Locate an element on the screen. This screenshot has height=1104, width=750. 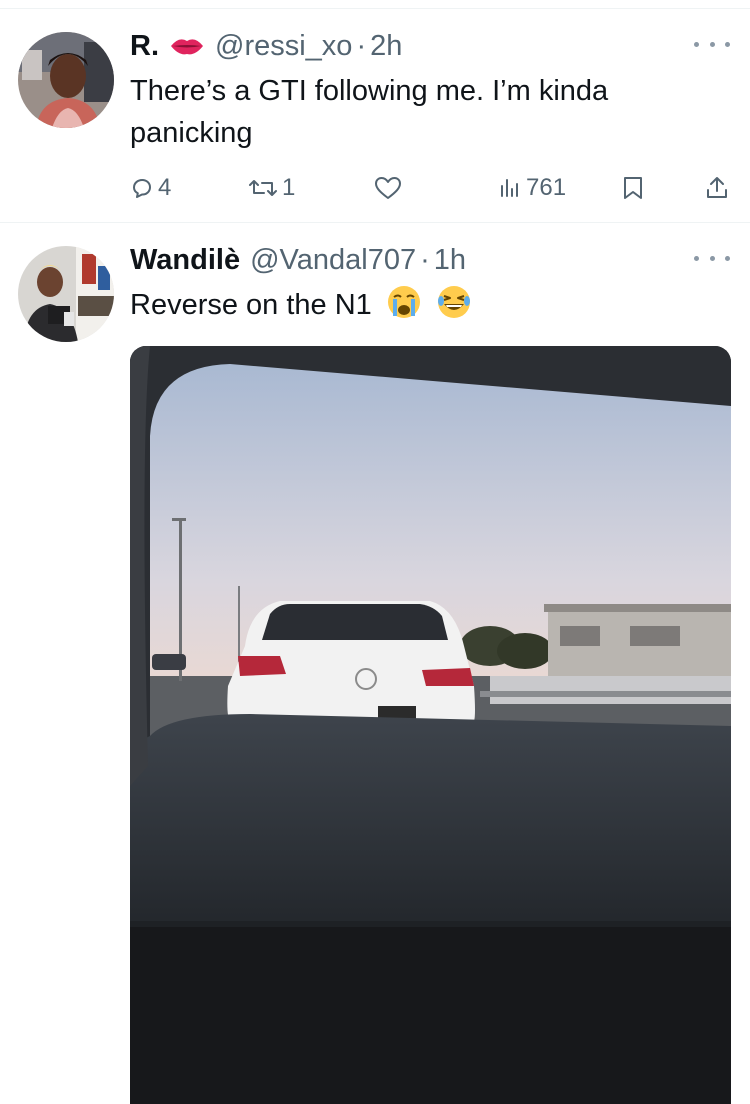
views-button: 761 is located at coordinates (532, 188).